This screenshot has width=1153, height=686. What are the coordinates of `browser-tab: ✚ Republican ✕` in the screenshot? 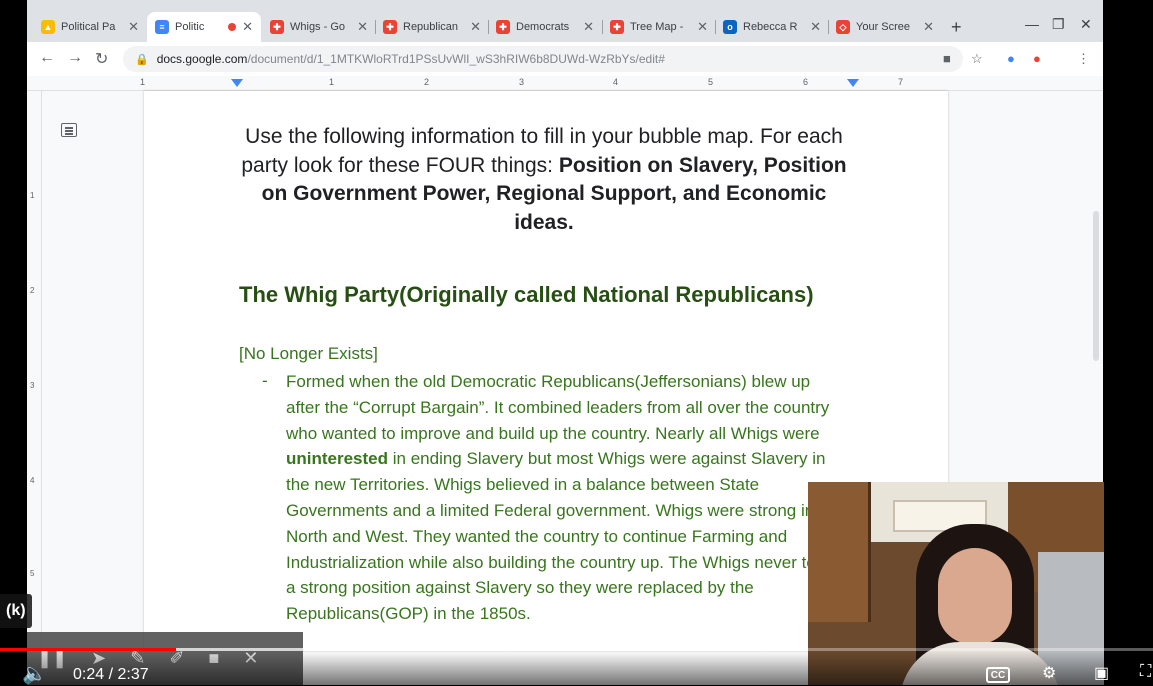 It's located at (432, 27).